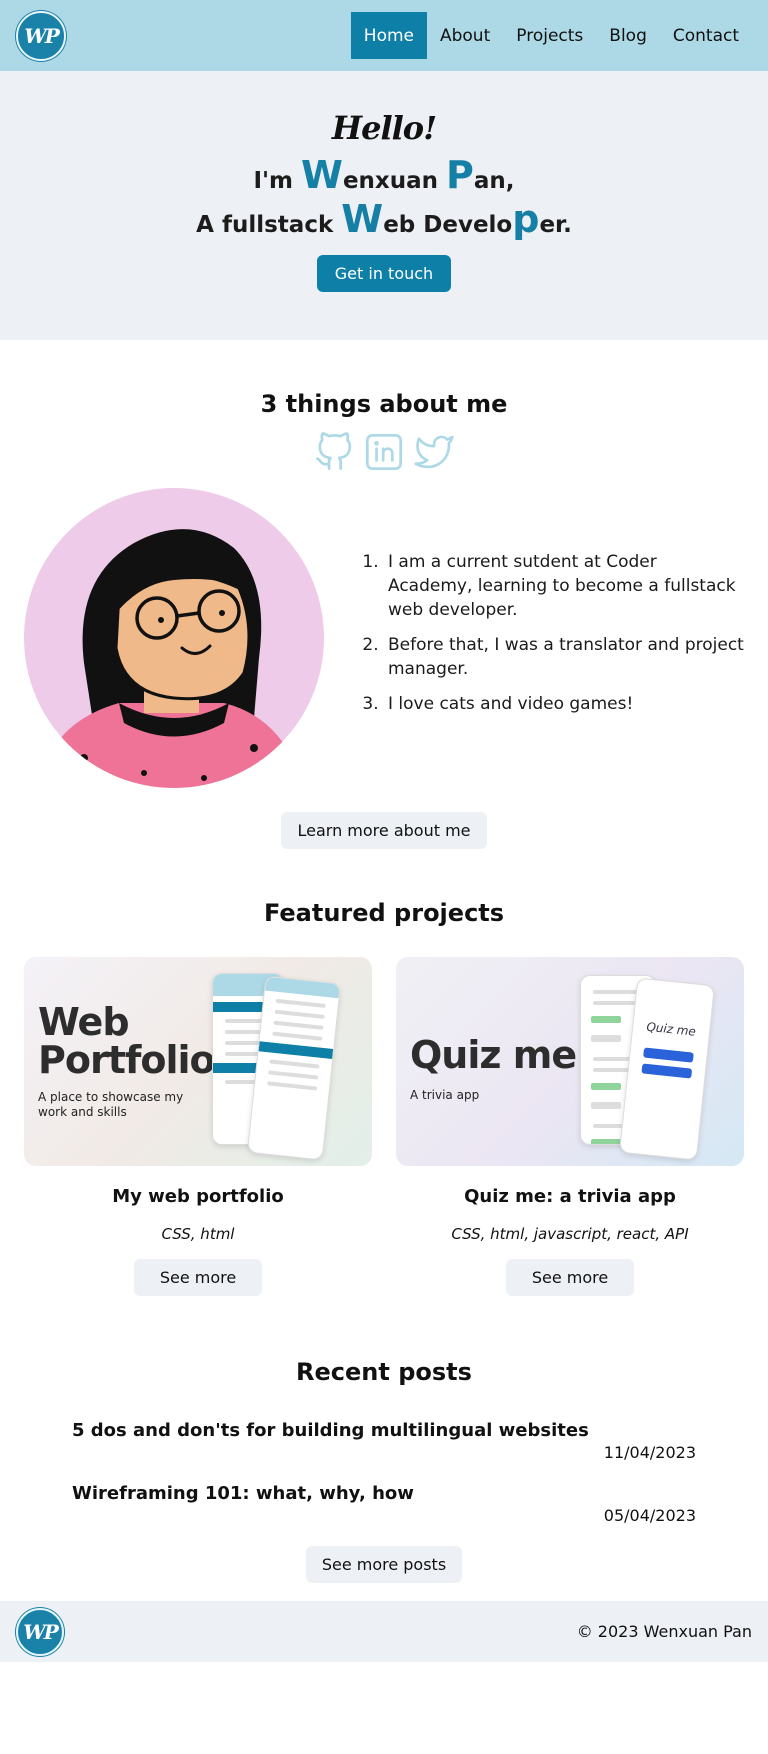  What do you see at coordinates (460, 175) in the screenshot?
I see `hero-highlight-letter: P` at bounding box center [460, 175].